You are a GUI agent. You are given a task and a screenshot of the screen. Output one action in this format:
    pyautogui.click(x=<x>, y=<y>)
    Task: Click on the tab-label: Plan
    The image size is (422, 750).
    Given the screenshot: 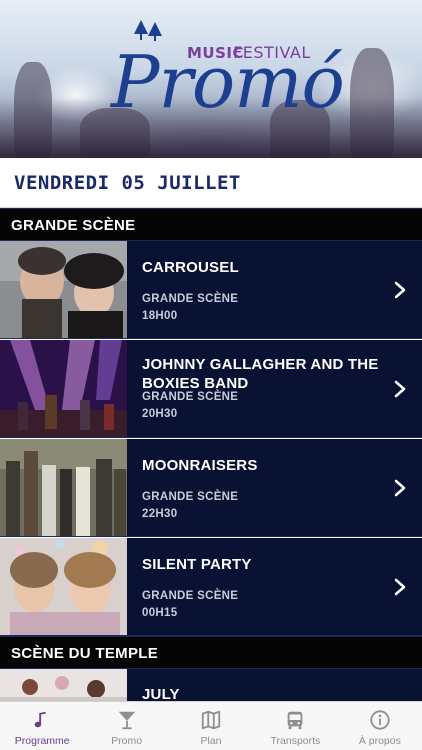 What is the action you would take?
    pyautogui.click(x=211, y=741)
    